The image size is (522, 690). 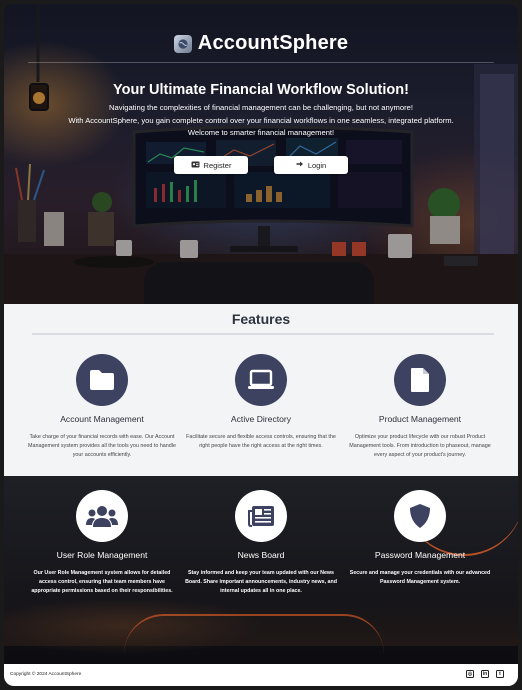 I want to click on copyright-text: Copyright © 2024 AccountSphere, so click(x=46, y=674).